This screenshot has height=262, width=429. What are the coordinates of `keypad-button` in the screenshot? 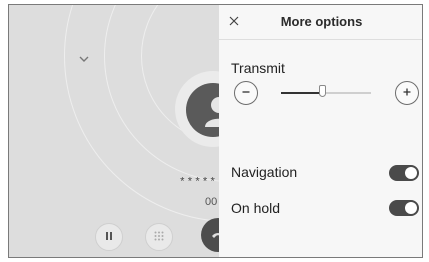 It's located at (159, 237).